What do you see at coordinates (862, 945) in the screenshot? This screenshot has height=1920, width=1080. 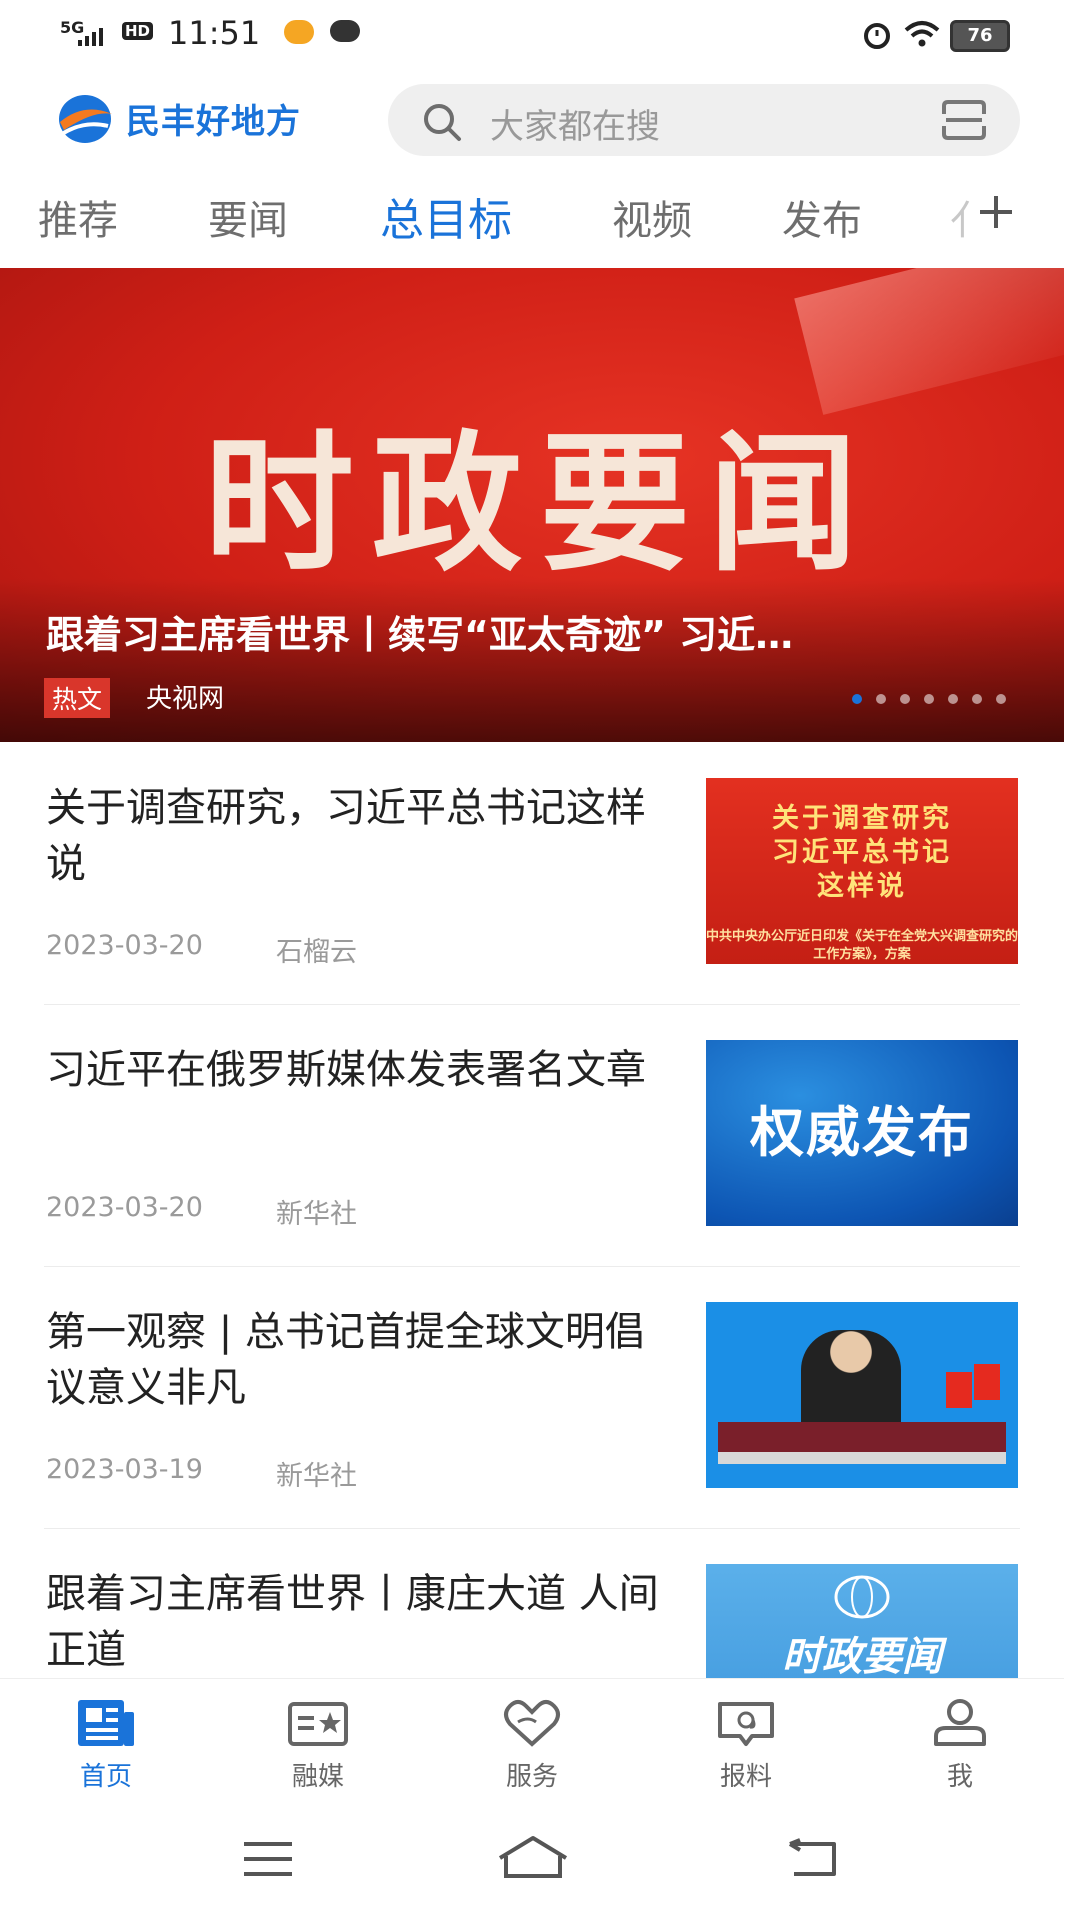 I see `thumb-caption: 中共中央办公厅近日印发《关于在全党大兴调查研究的工作方案》，方案` at bounding box center [862, 945].